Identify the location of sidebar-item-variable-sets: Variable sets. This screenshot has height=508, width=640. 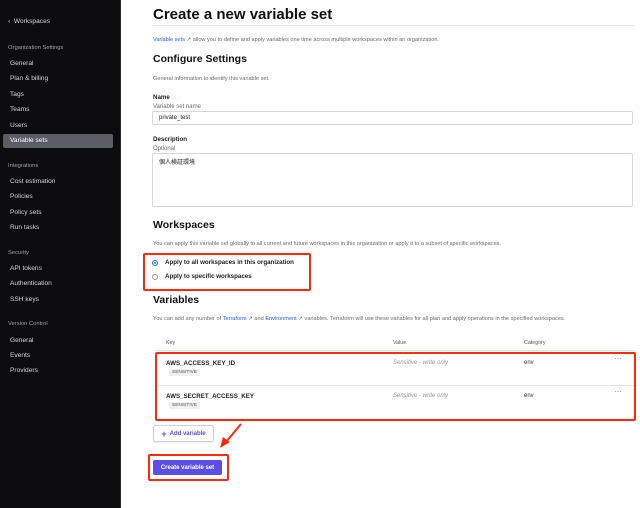
(58, 141).